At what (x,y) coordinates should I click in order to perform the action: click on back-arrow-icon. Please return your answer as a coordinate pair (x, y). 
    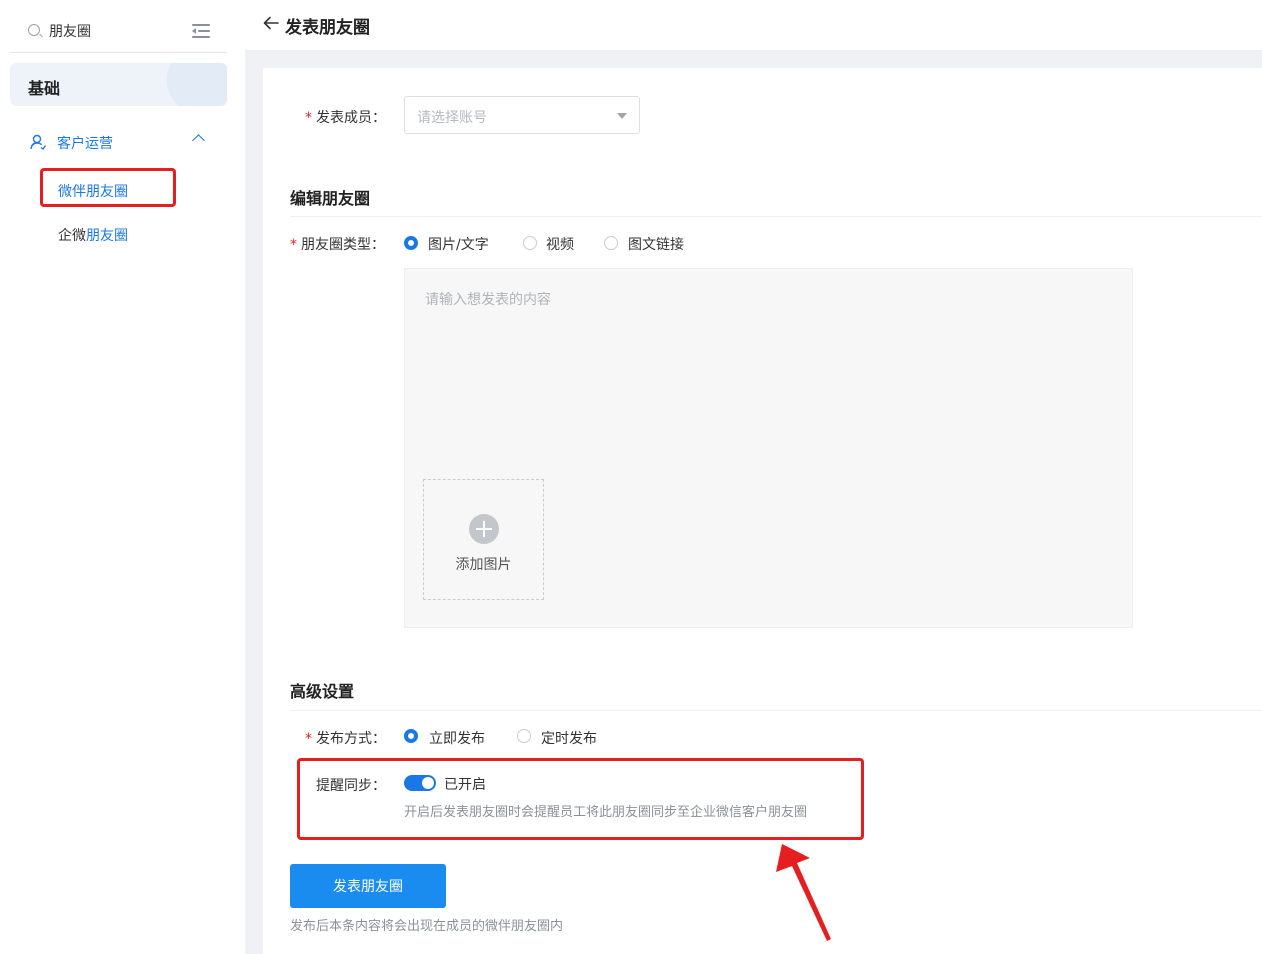
    Looking at the image, I should click on (271, 23).